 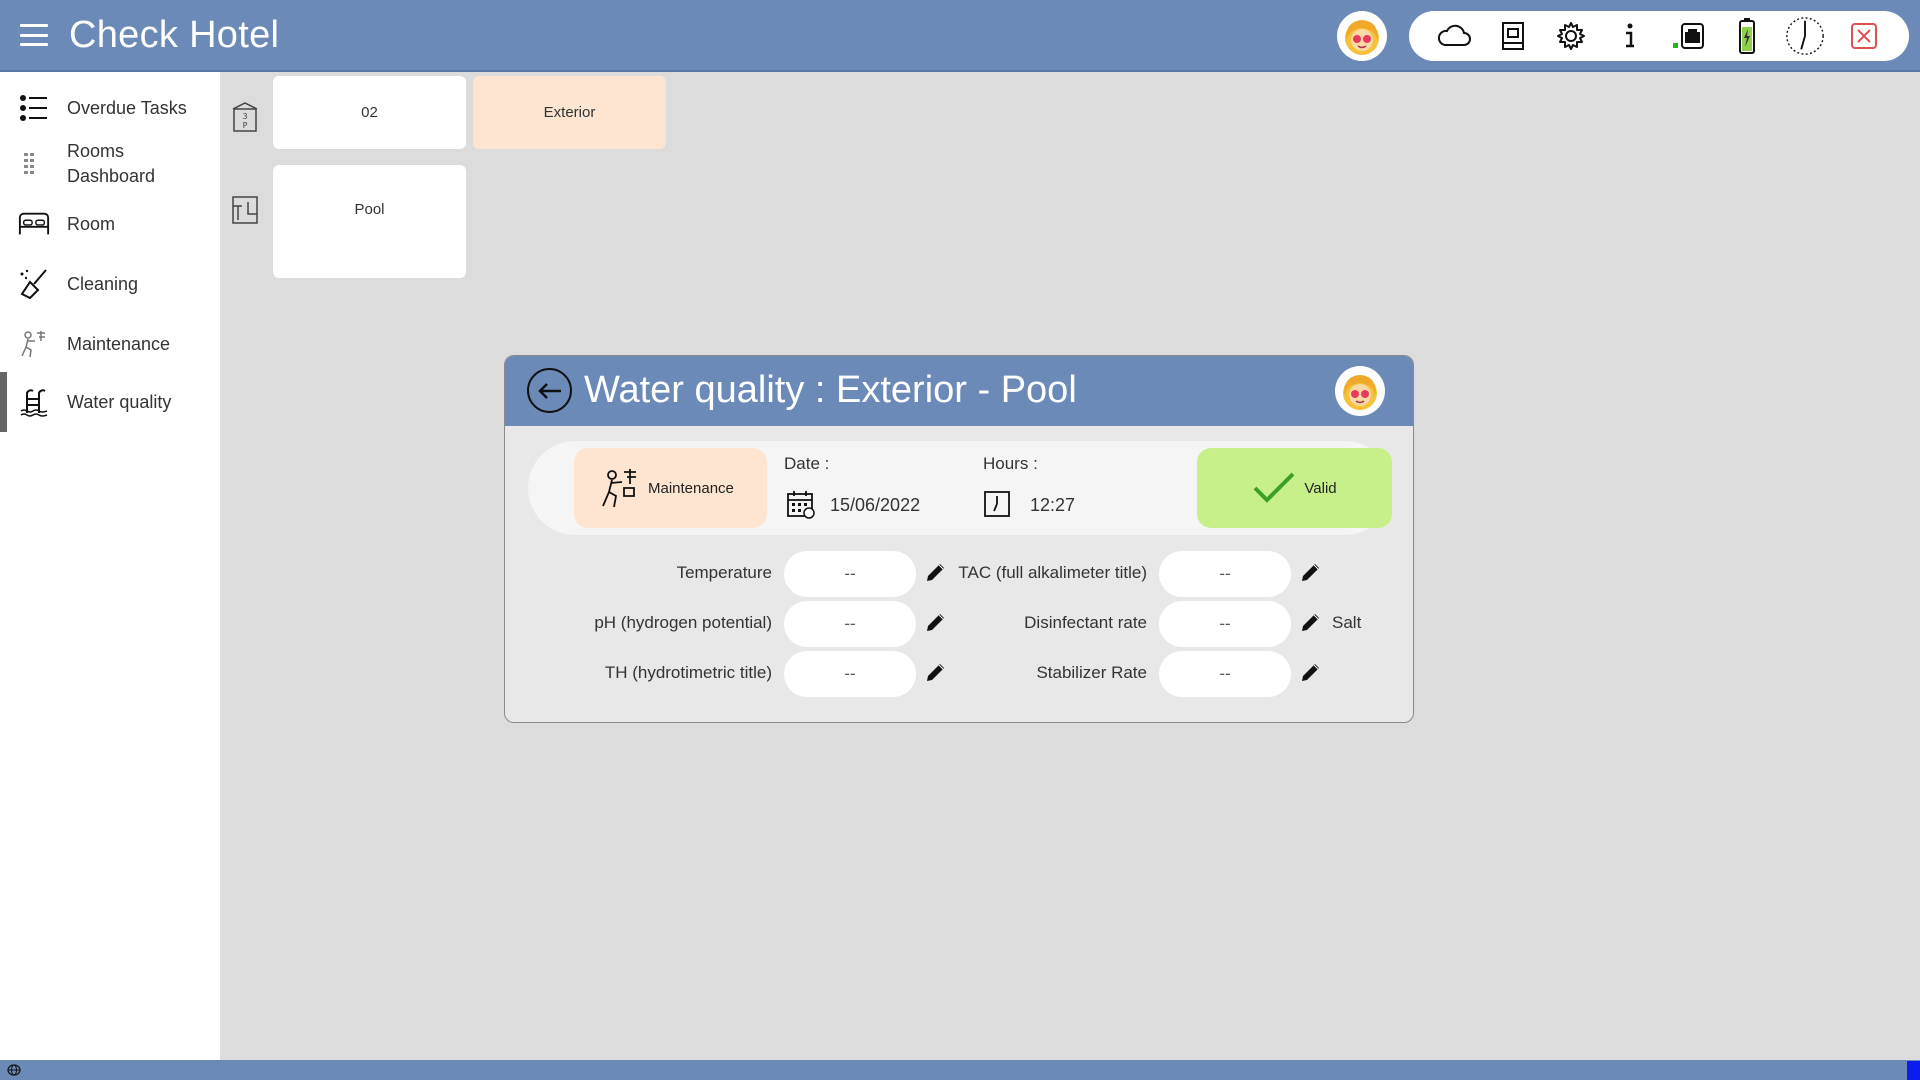 What do you see at coordinates (875, 505) in the screenshot?
I see `date-value: 15/06/2022` at bounding box center [875, 505].